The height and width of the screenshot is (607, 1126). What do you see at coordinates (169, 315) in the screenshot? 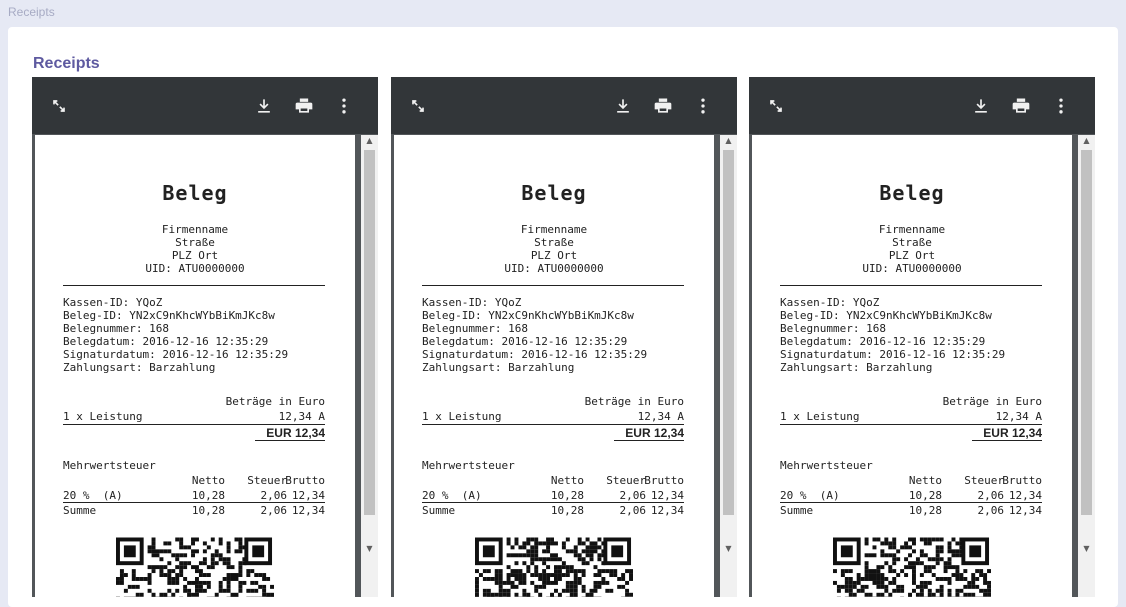
I see `beleg-id: Beleg-ID: YN2xC9nKhcWYbBiKmJKc8w` at bounding box center [169, 315].